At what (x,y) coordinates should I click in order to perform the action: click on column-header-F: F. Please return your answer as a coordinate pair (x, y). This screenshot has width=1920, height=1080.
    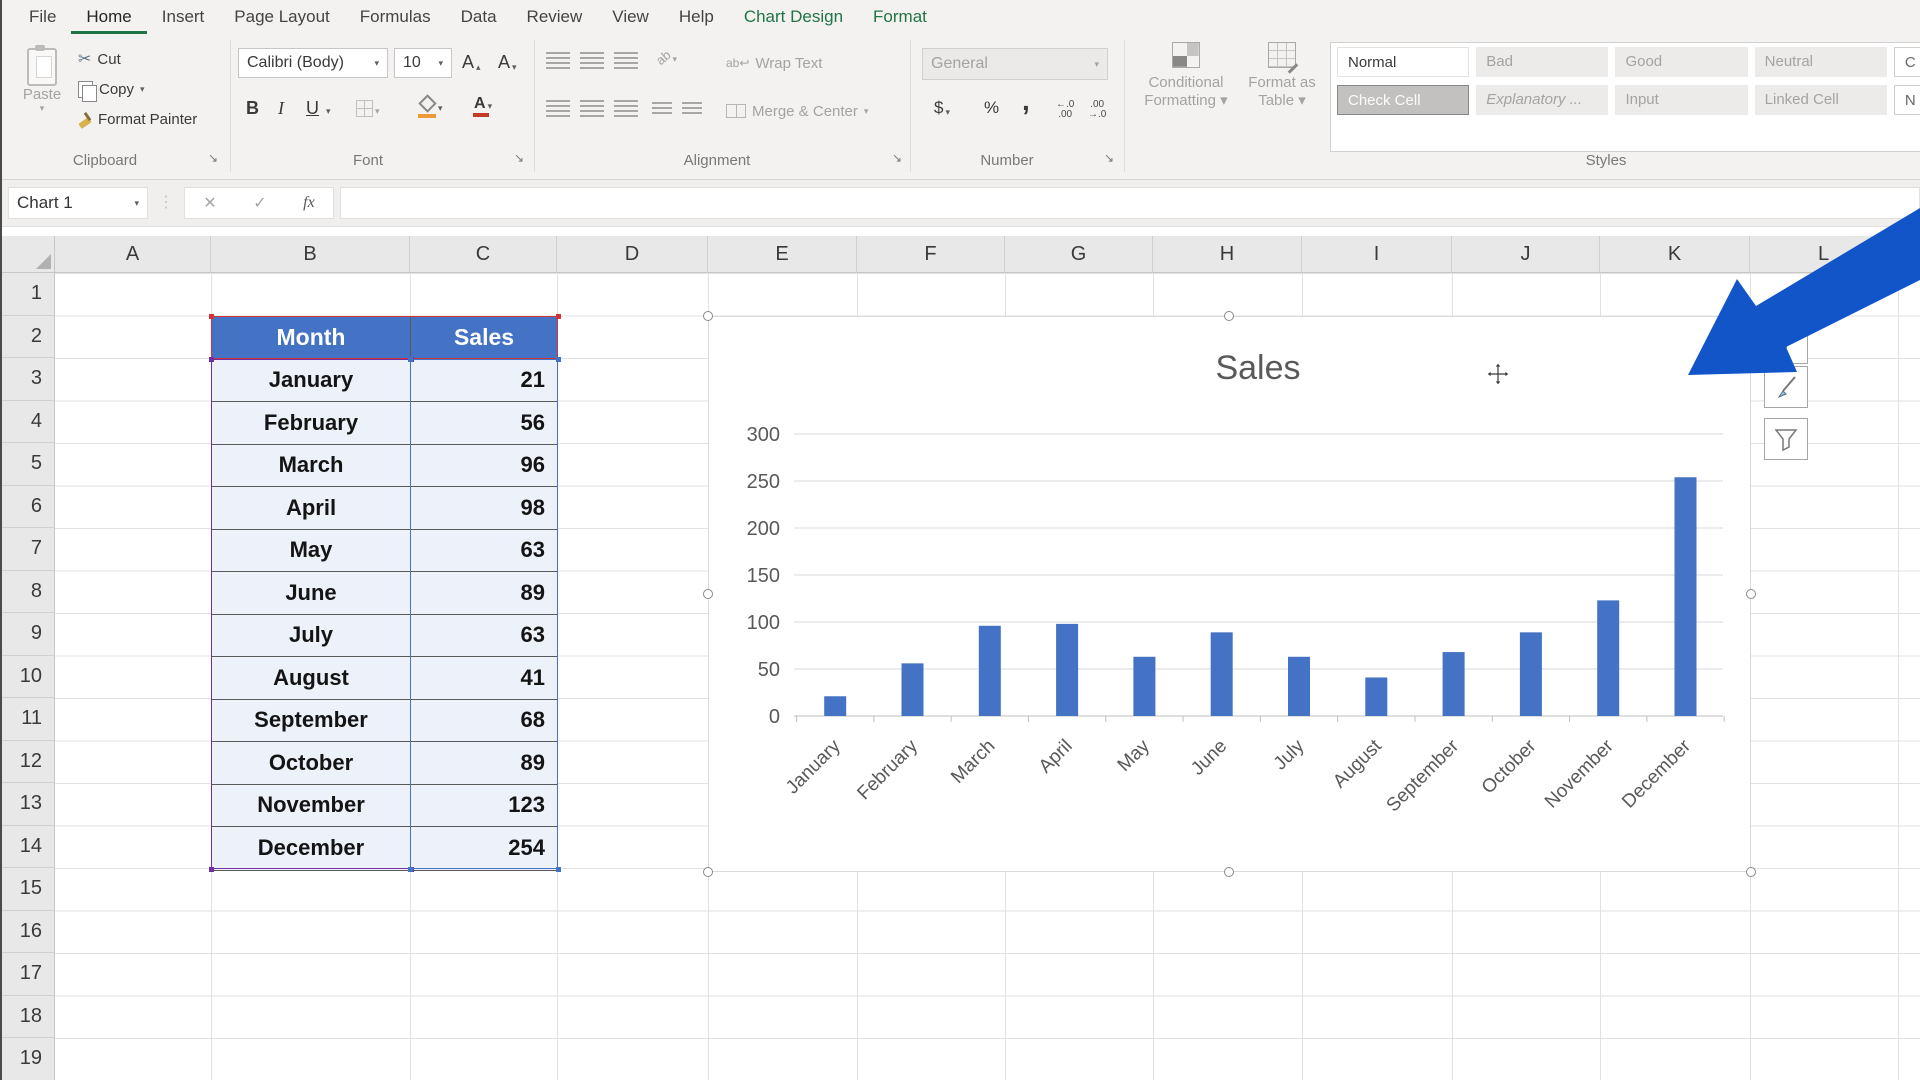
    Looking at the image, I should click on (931, 254).